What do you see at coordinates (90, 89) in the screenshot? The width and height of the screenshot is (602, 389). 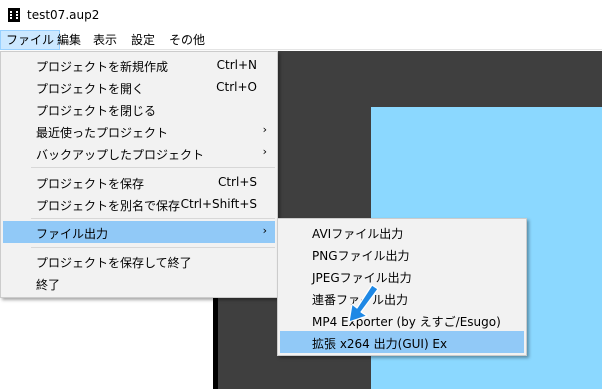 I see `menu-item-label: プロジェクトを開く` at bounding box center [90, 89].